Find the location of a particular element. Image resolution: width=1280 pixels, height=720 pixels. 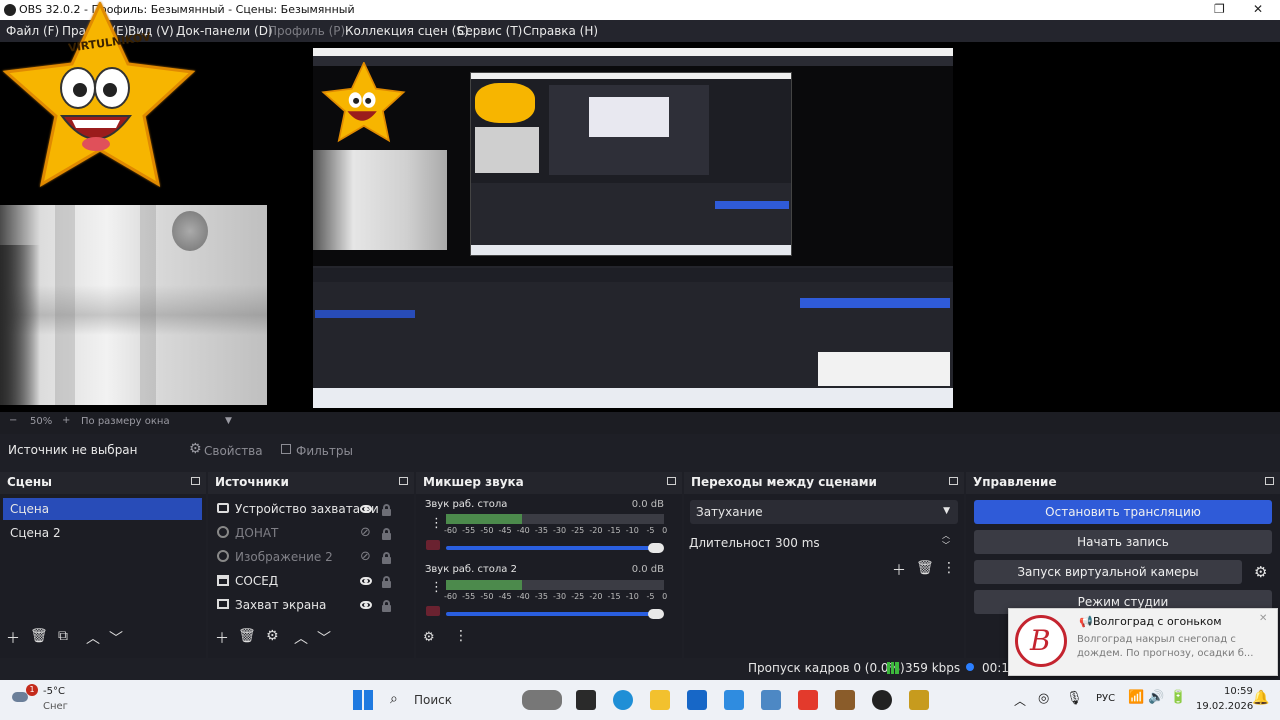

mixer-channel-db: 0.0 dB is located at coordinates (647, 504).